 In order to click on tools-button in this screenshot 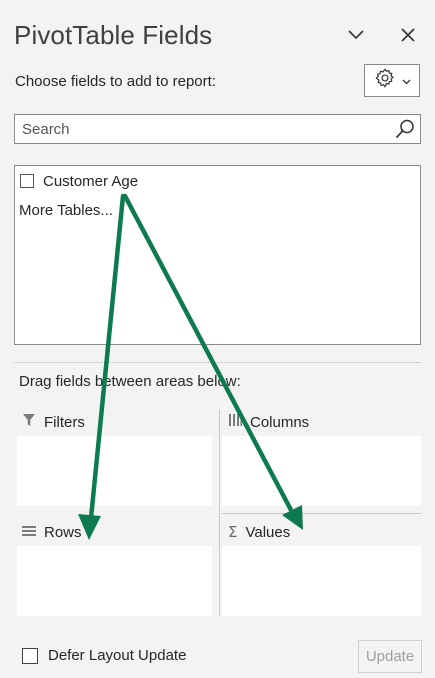, I will do `click(392, 80)`.